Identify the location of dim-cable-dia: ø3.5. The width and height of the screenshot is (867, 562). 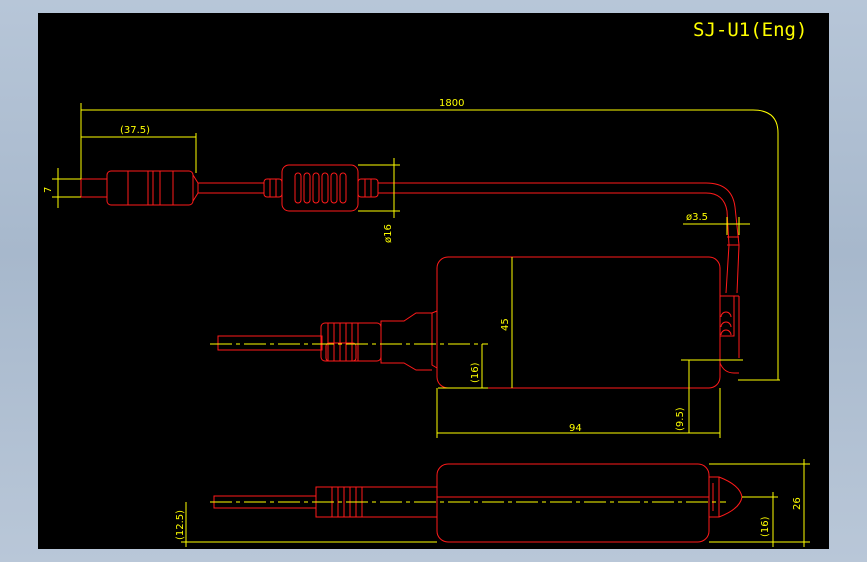
(716, 223).